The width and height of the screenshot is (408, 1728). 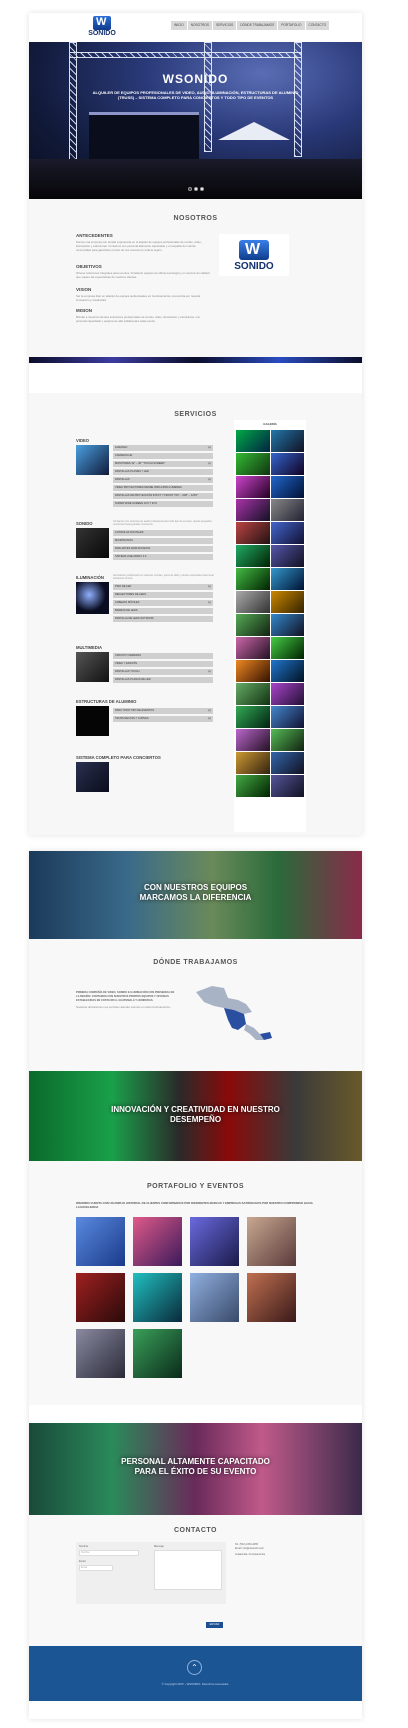 I want to click on scroll-top-icon: ⌃, so click(x=194, y=1667).